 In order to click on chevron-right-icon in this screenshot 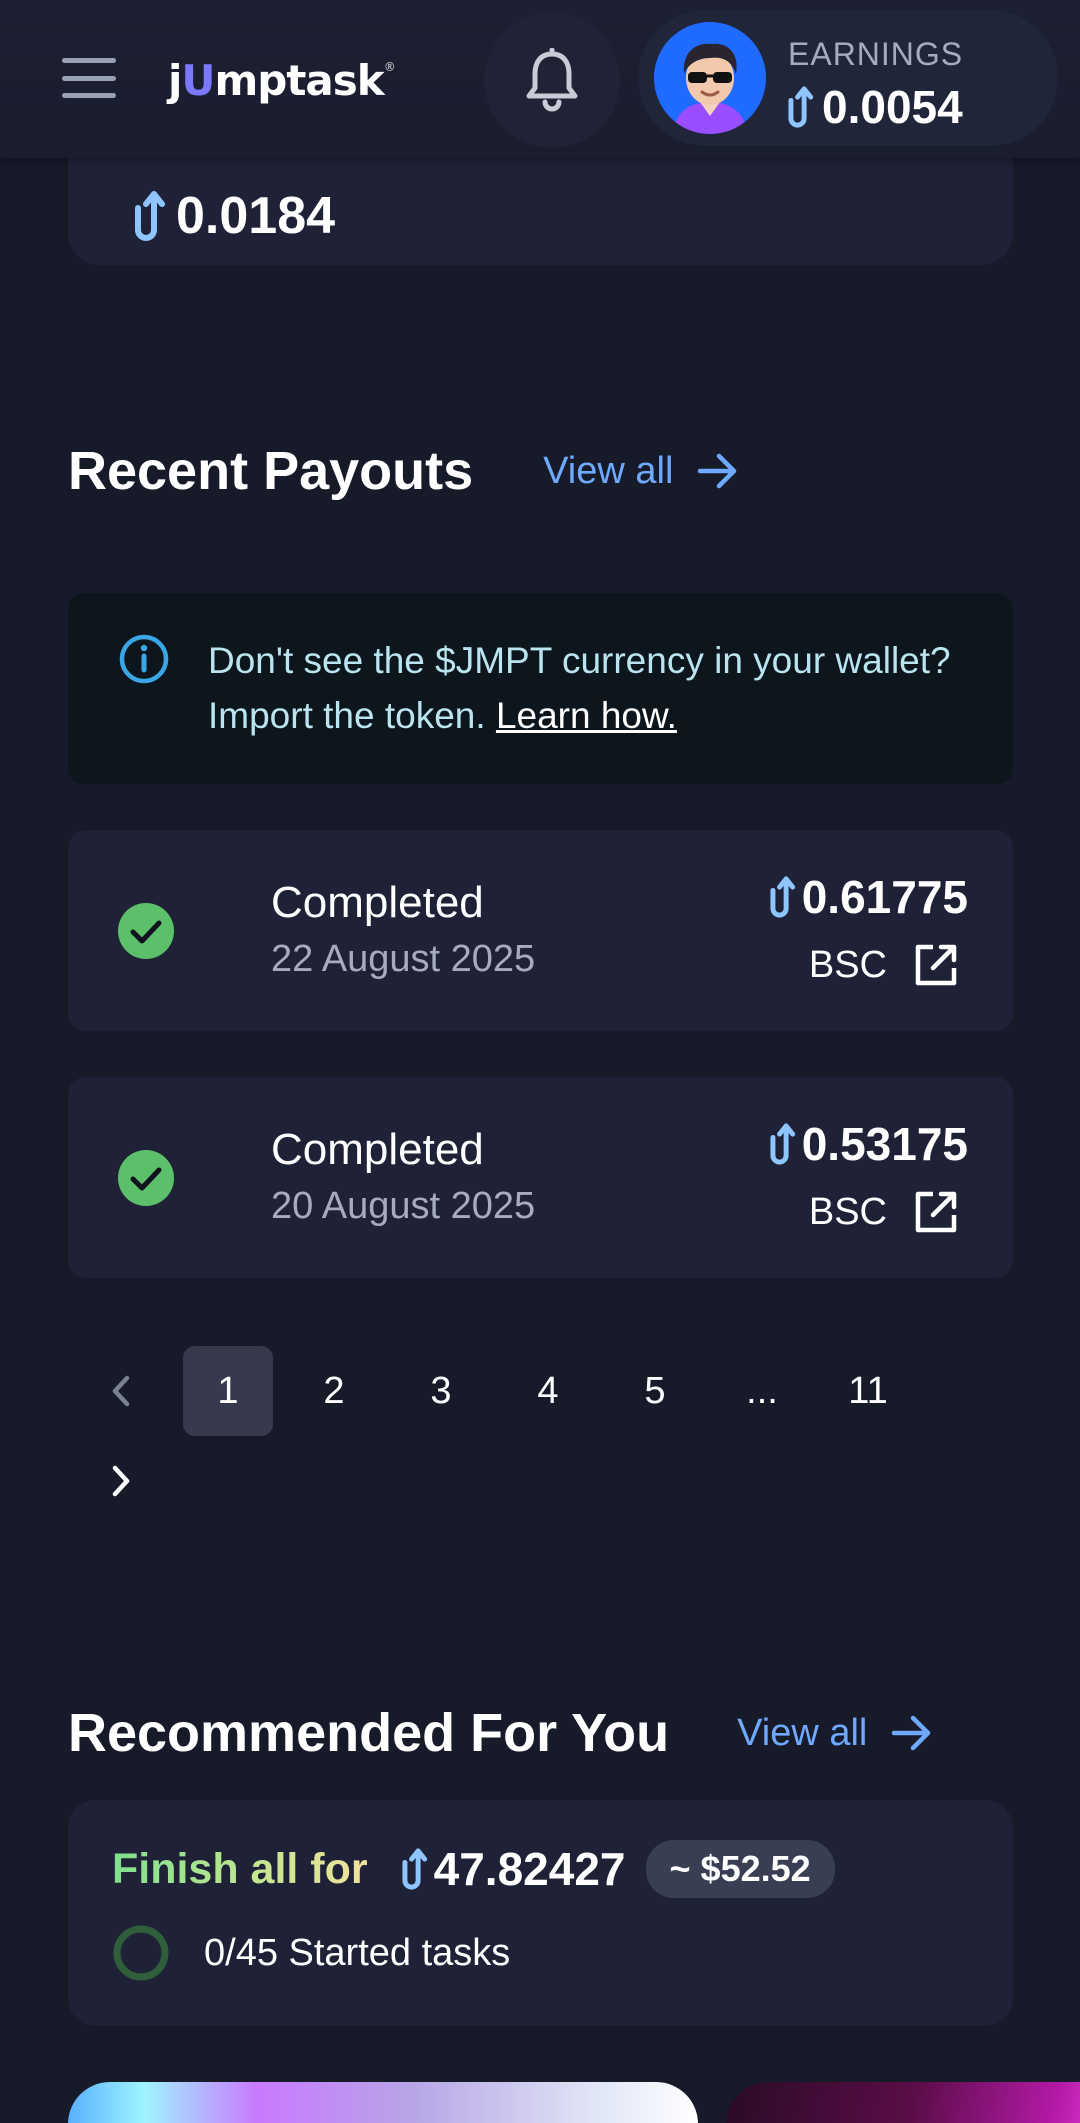, I will do `click(121, 1481)`.